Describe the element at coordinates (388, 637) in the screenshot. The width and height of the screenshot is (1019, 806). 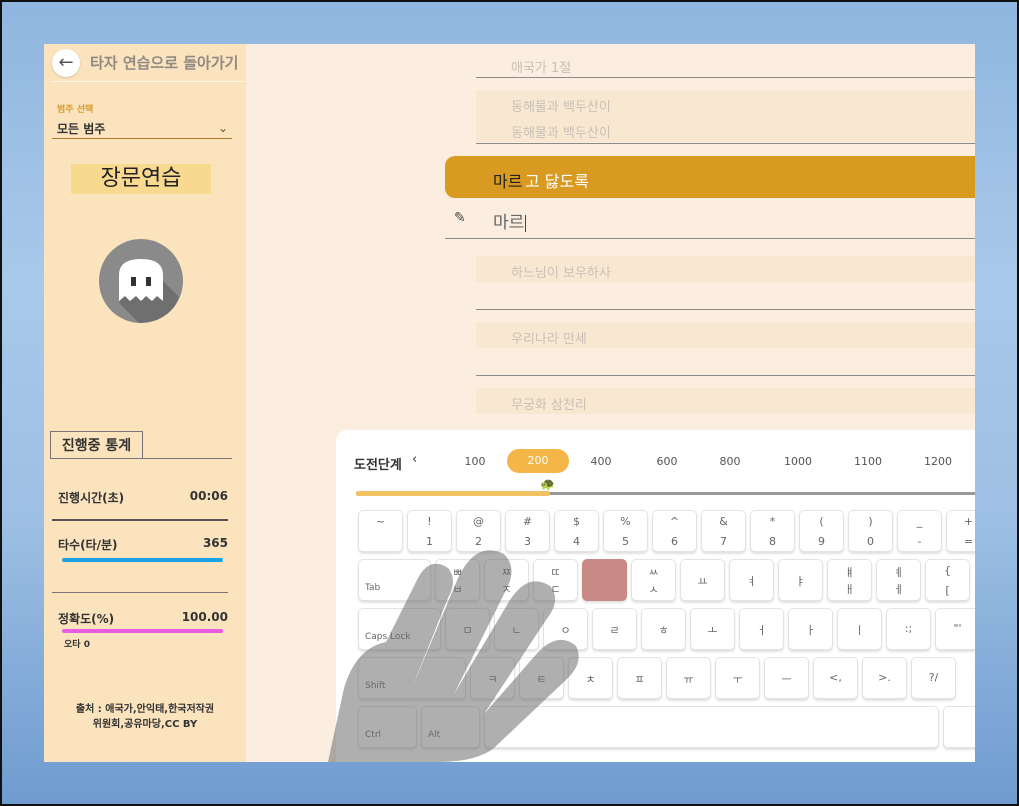
I see `key-label: Caps Lock` at that location.